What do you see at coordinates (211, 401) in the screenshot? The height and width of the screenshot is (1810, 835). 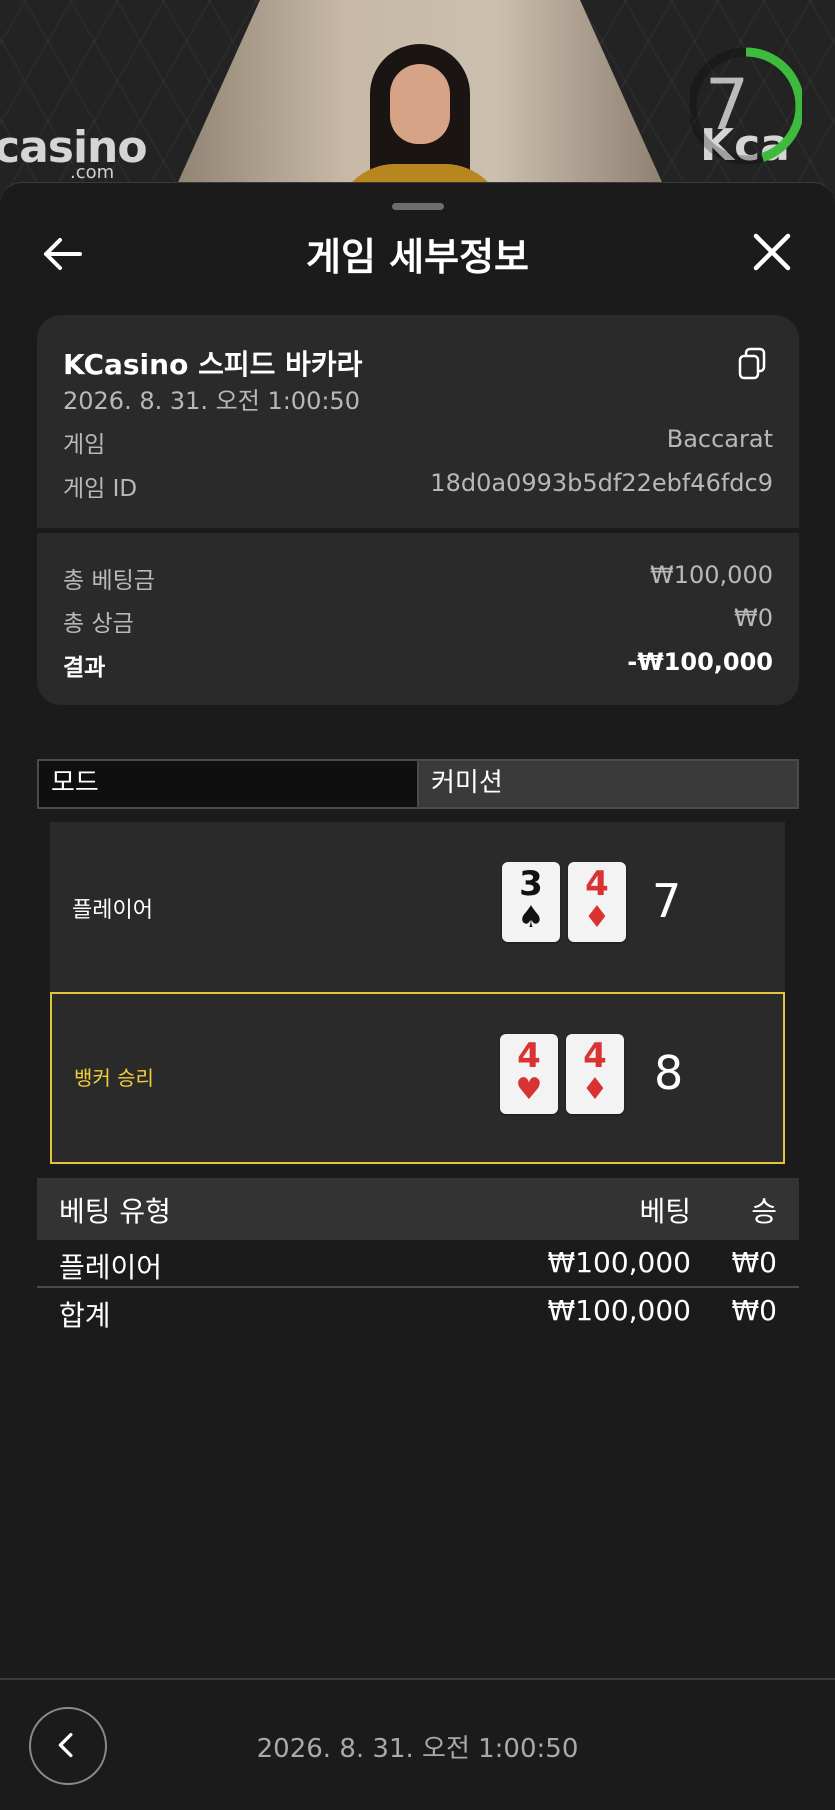 I see `game-date: 2026. 8. 31. 오전 1:00:50` at bounding box center [211, 401].